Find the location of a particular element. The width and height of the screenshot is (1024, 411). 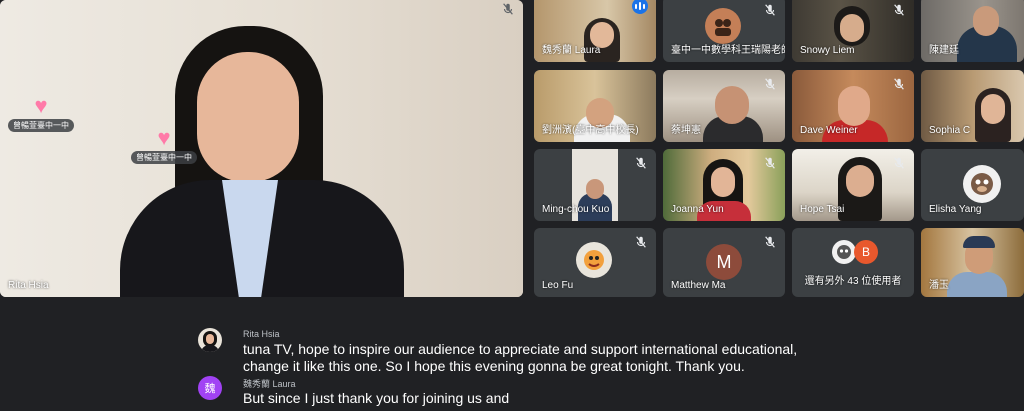

participant-tile-chen: 陳建廷 is located at coordinates (972, 31).